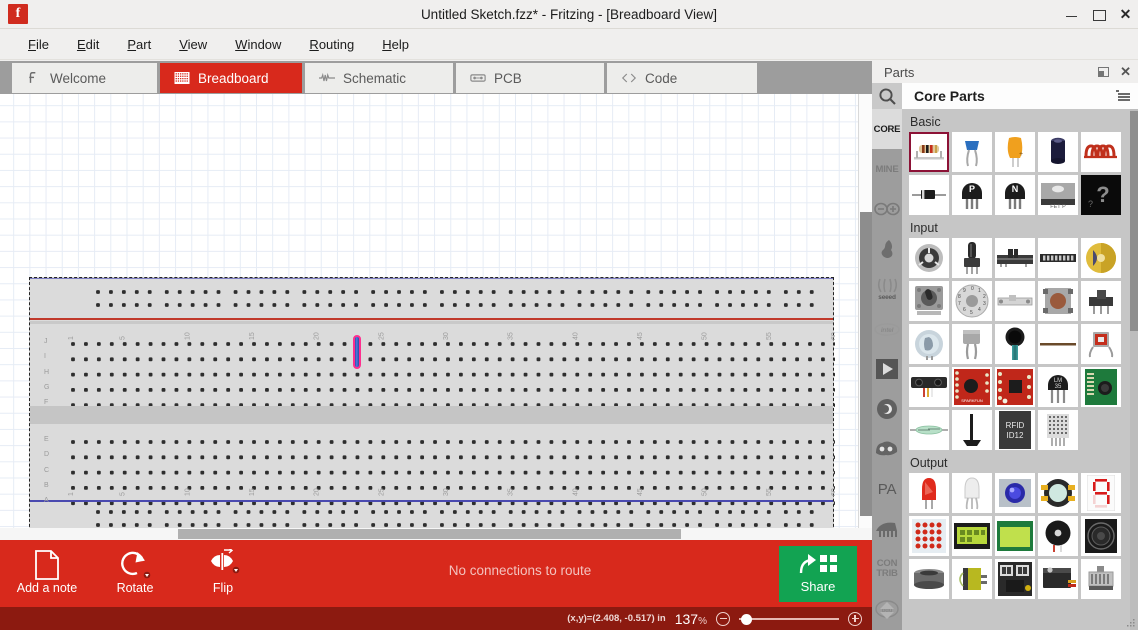 The height and width of the screenshot is (630, 1138). I want to click on part-microphone, so click(972, 344).